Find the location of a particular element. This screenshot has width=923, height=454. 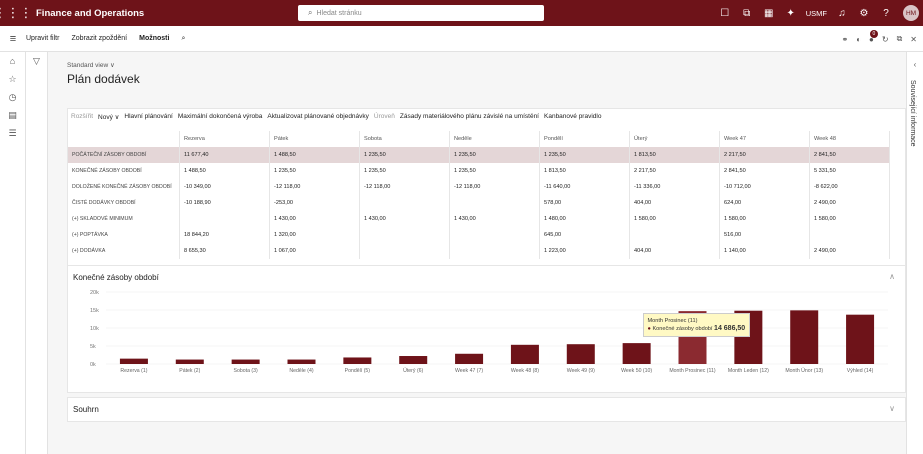

avatar: HM is located at coordinates (911, 13).